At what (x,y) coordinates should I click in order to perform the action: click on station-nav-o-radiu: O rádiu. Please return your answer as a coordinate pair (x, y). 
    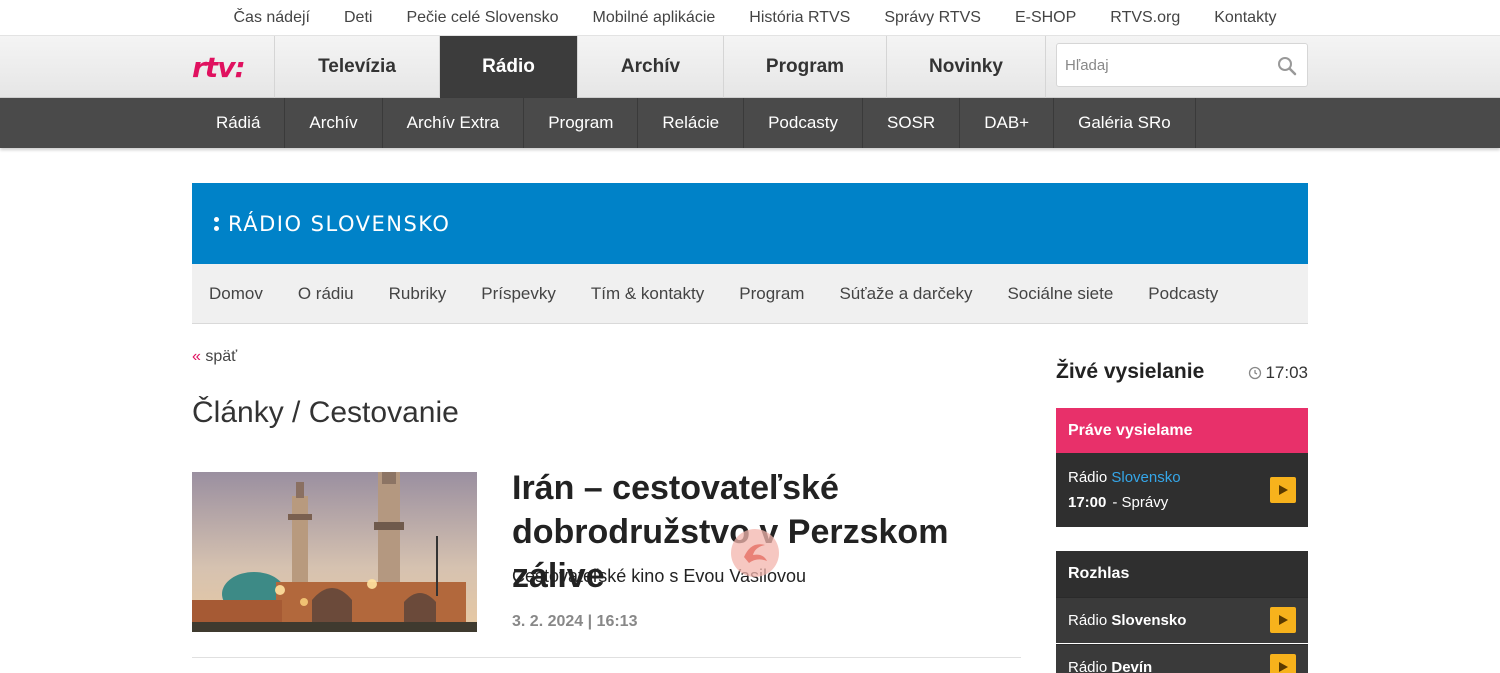
    Looking at the image, I should click on (325, 294).